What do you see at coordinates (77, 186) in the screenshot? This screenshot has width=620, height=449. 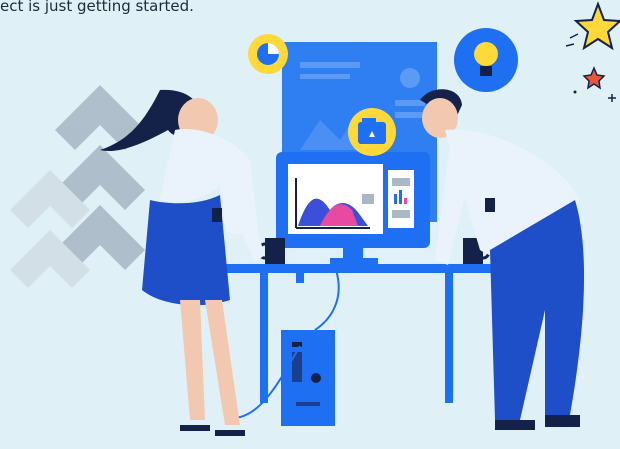 I see `chevron-decoration` at bounding box center [77, 186].